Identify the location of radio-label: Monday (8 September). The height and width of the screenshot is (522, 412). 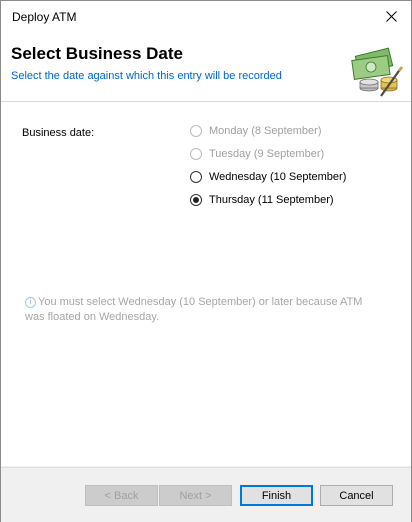
(265, 131).